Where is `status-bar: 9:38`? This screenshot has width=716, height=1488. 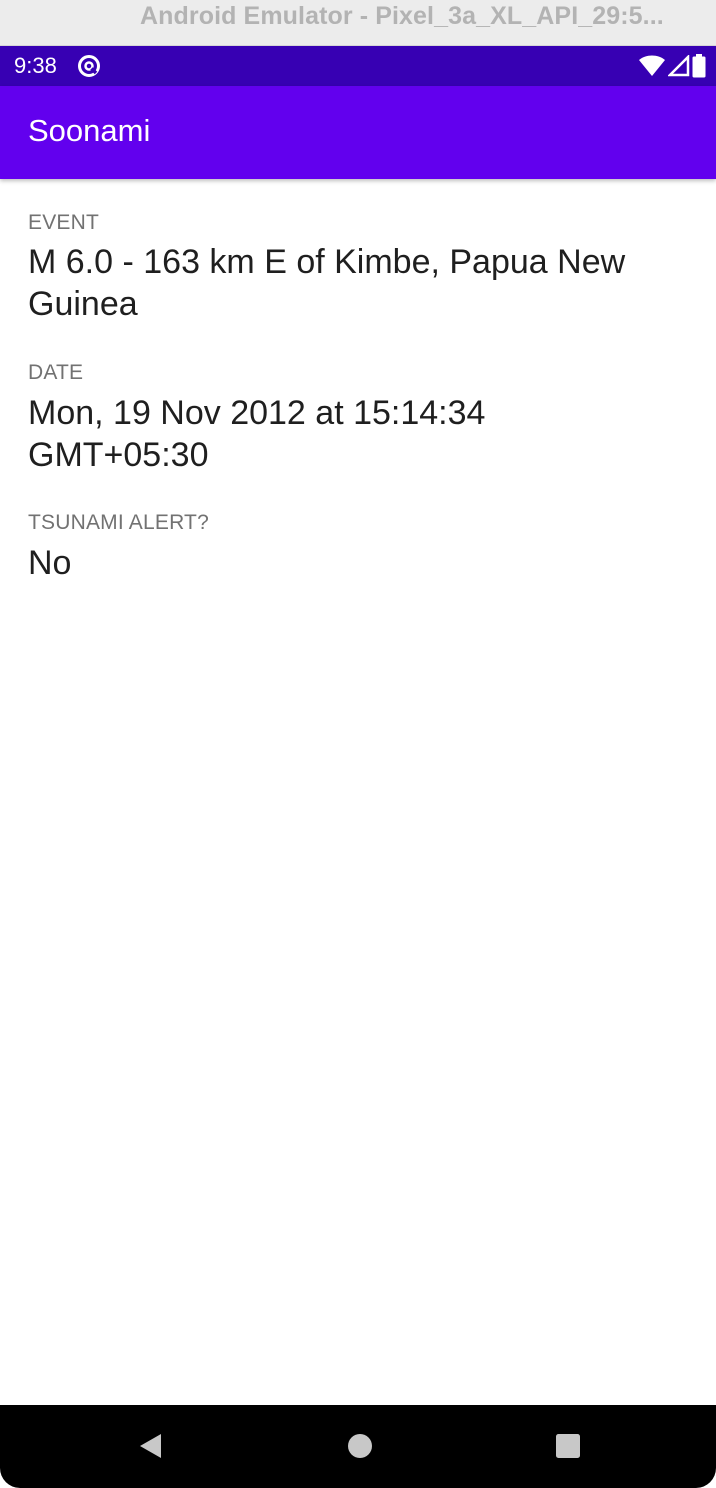 status-bar: 9:38 is located at coordinates (358, 66).